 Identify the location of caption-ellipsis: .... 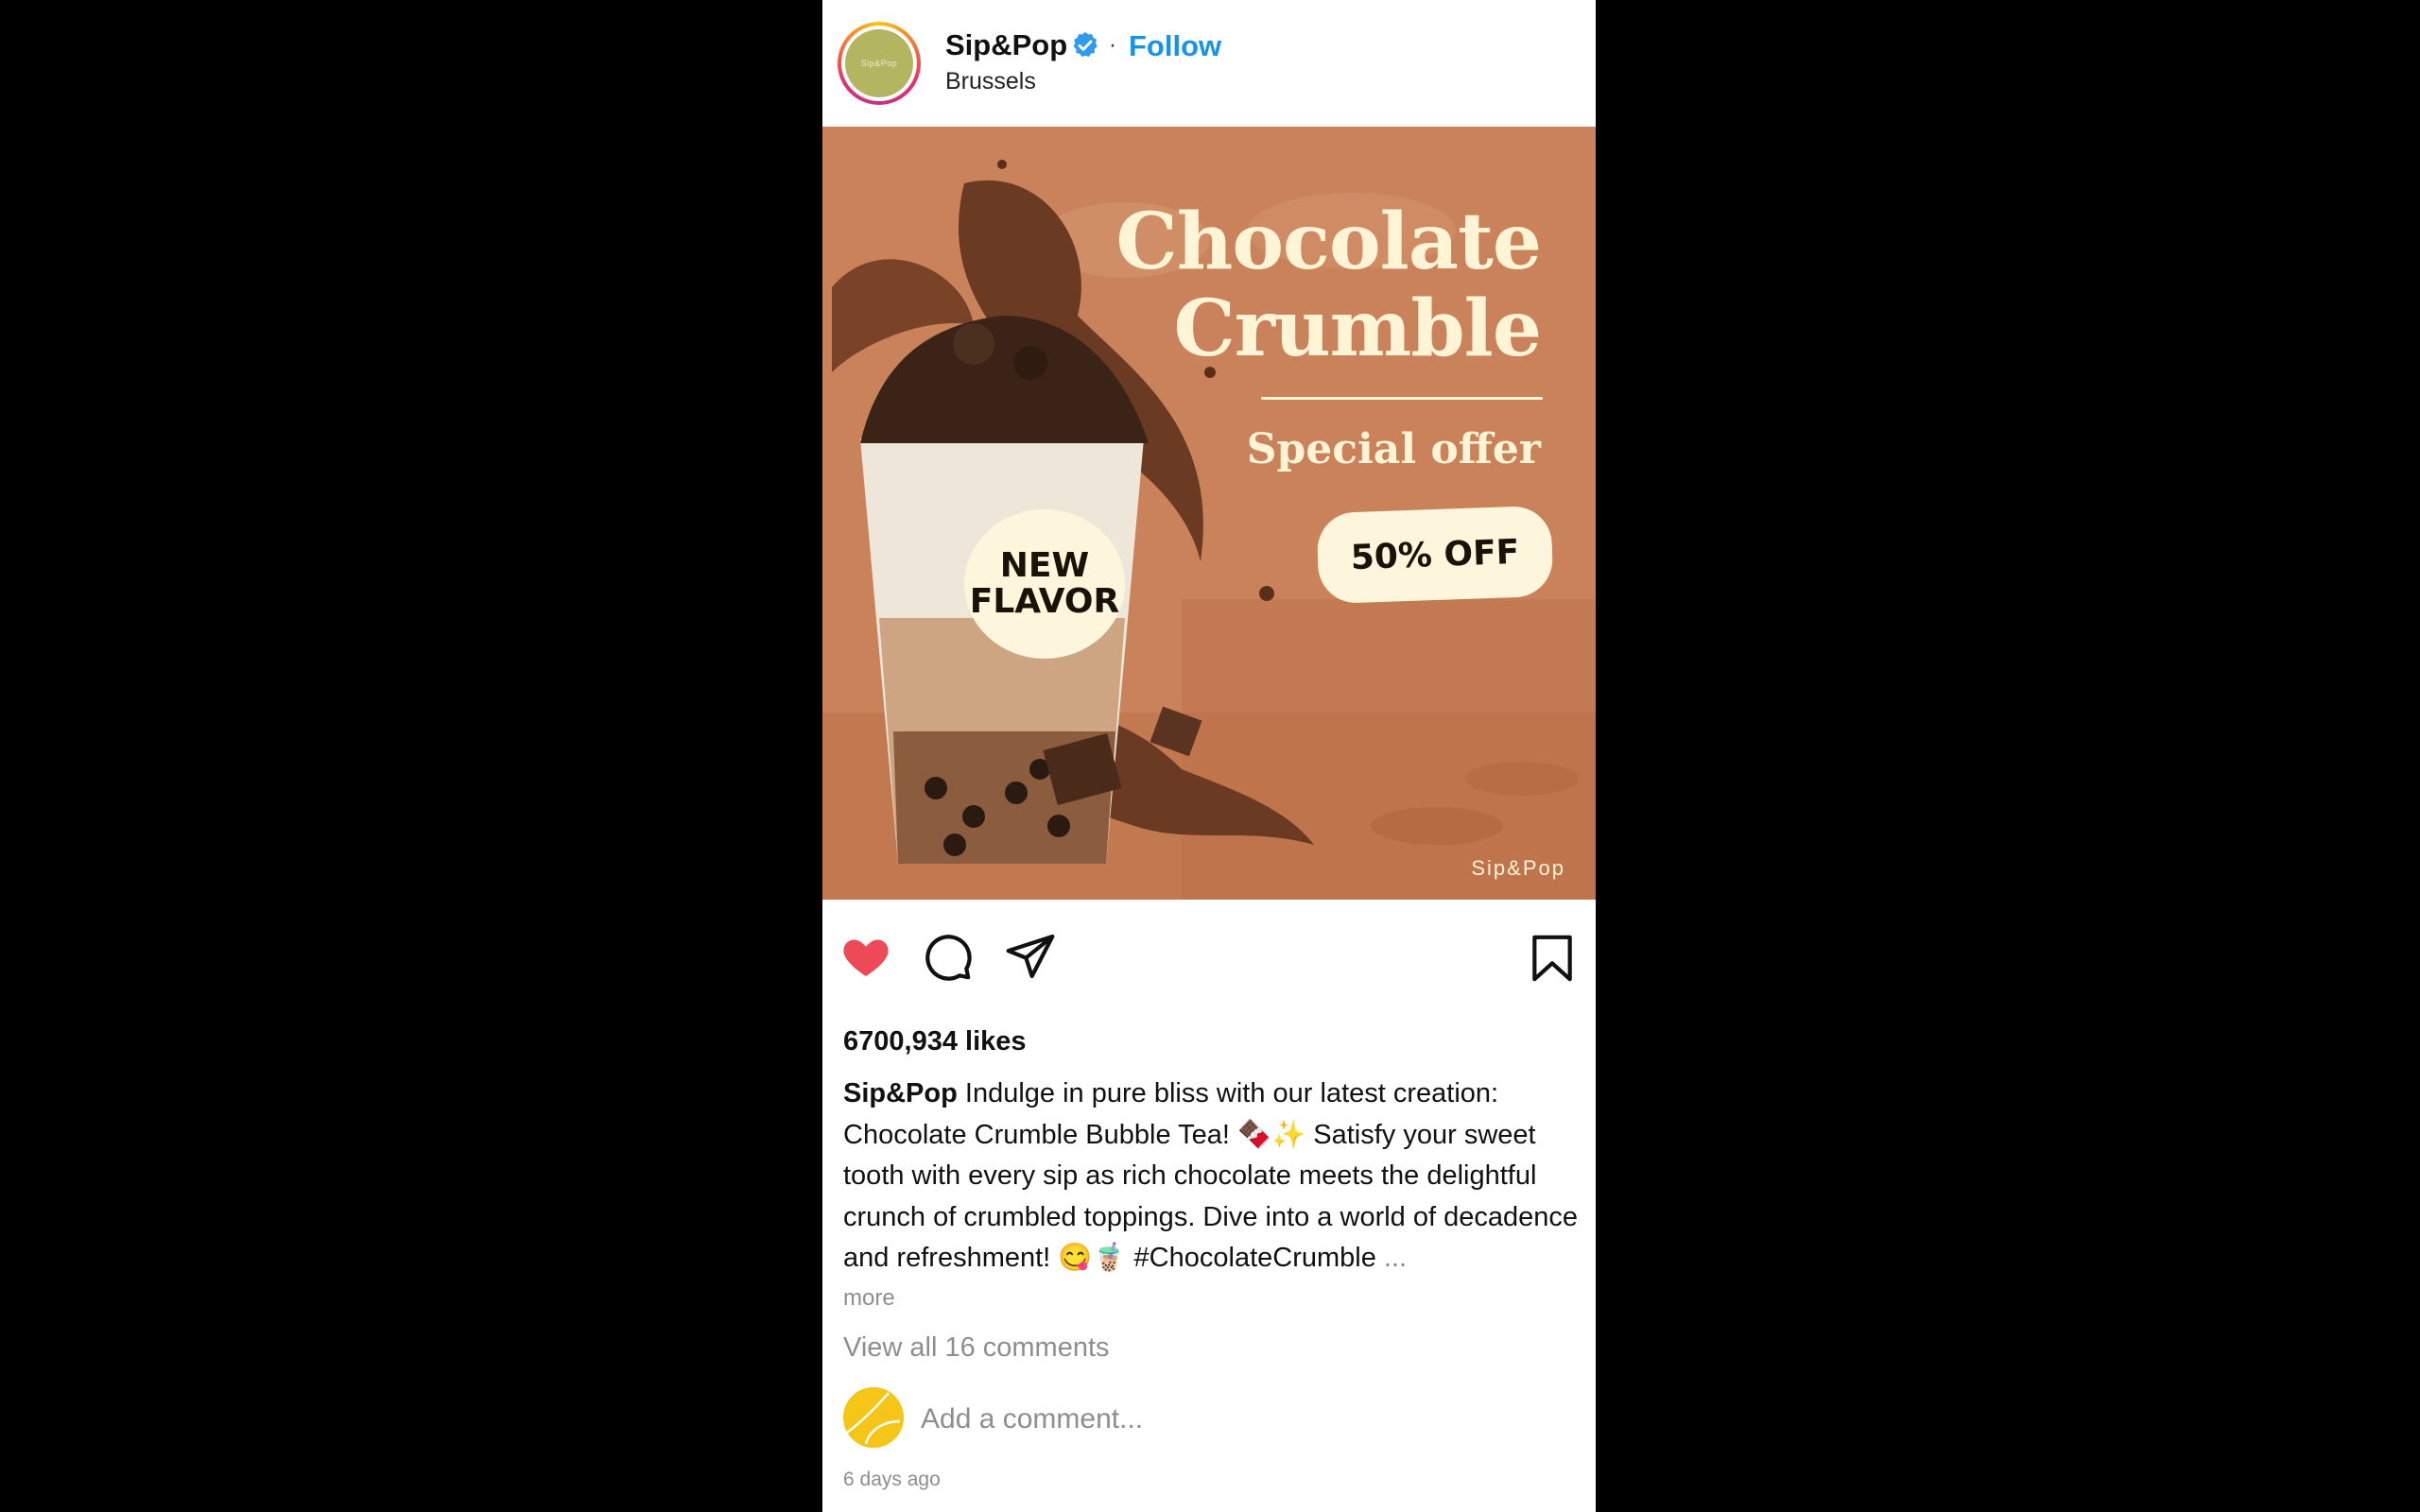
(1395, 1258).